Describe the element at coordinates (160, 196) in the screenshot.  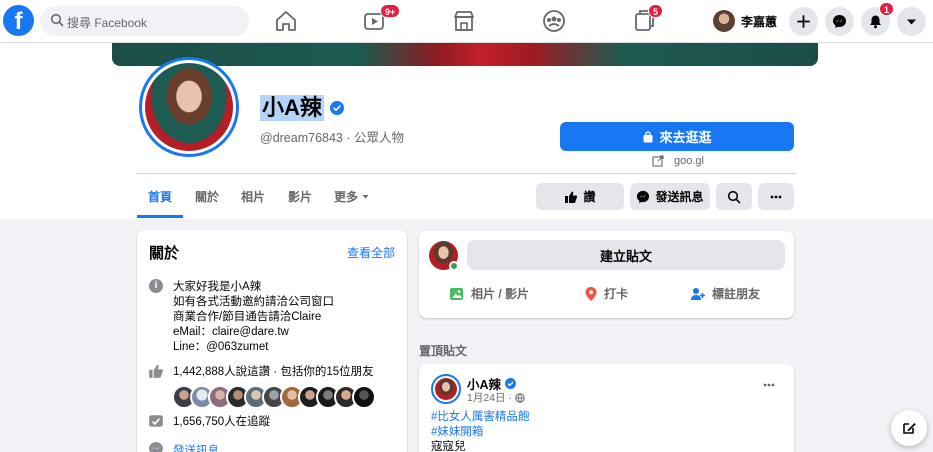
I see `tab-home: 首頁` at that location.